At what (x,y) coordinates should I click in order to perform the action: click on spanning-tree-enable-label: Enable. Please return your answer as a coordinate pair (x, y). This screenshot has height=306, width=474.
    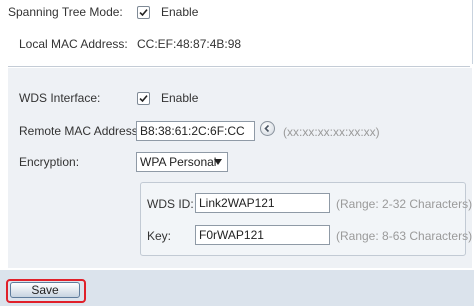
    Looking at the image, I should click on (180, 12).